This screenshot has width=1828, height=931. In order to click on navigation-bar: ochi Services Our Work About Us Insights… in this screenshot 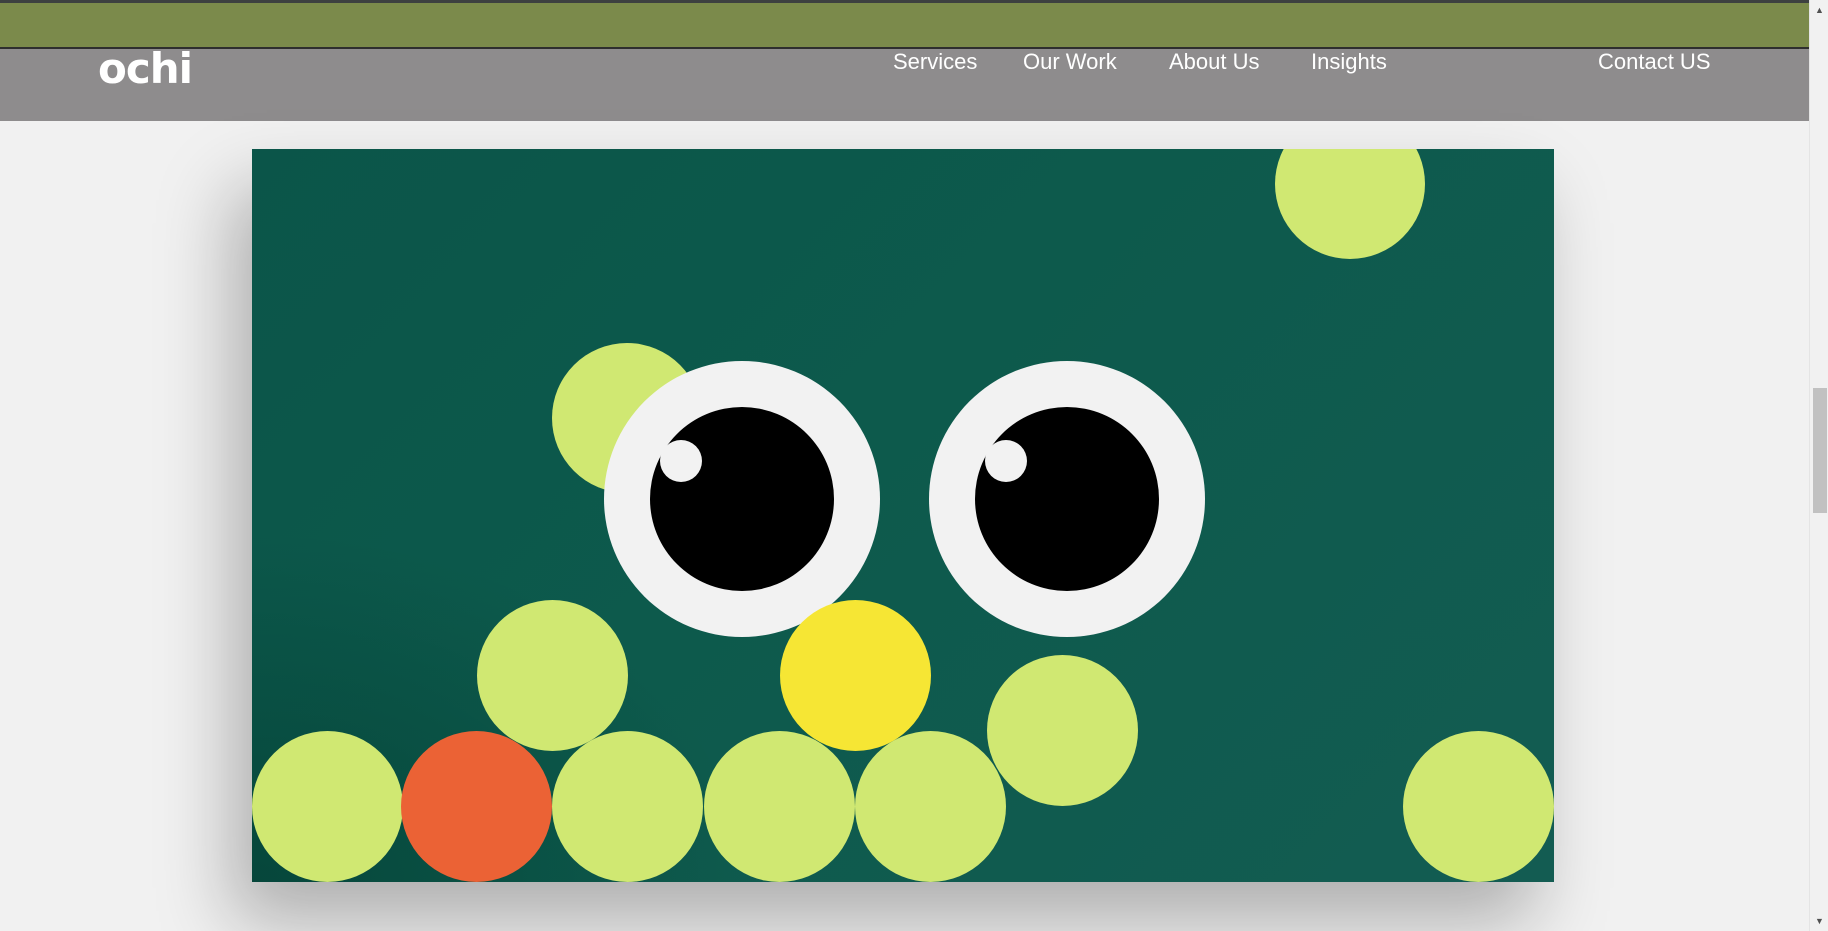, I will do `click(904, 82)`.